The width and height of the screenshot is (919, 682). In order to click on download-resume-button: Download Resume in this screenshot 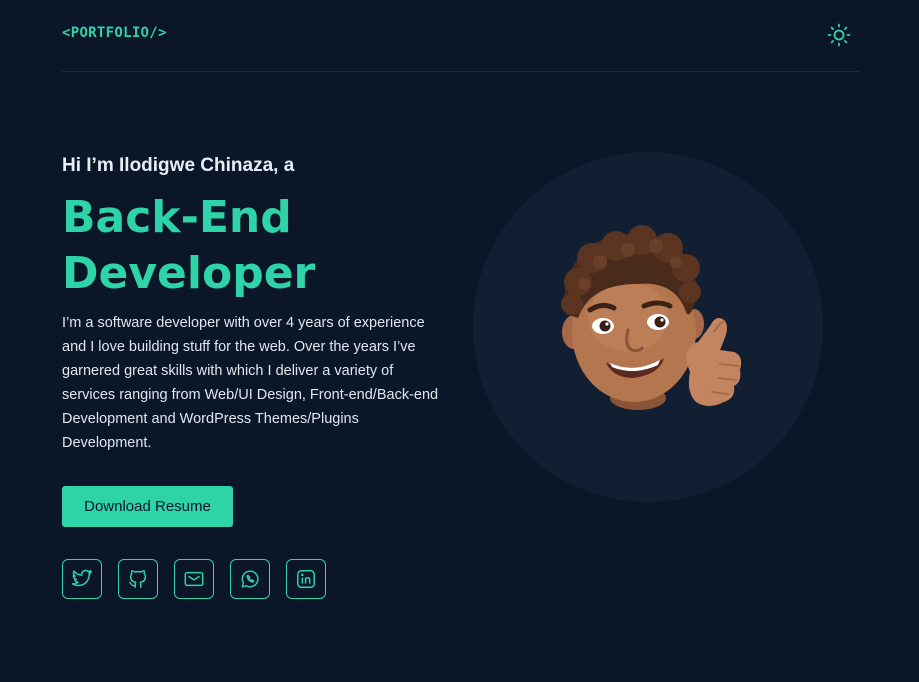, I will do `click(147, 506)`.